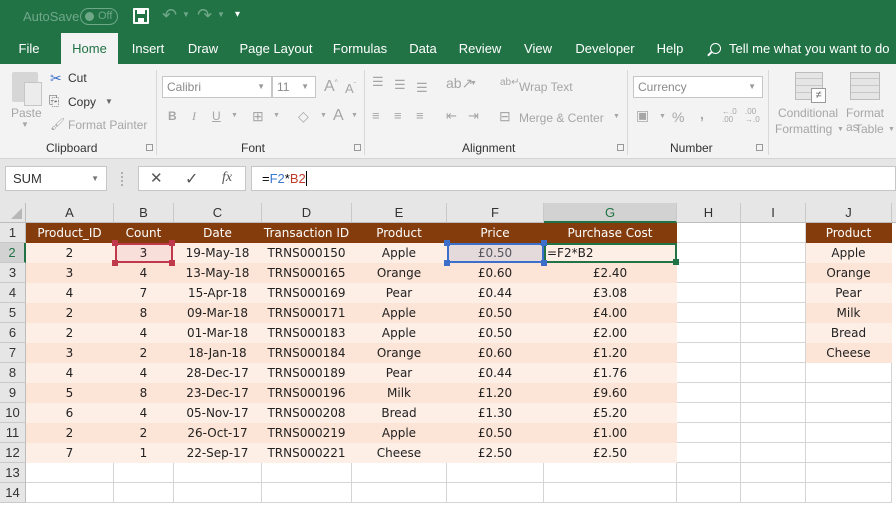  What do you see at coordinates (307, 393) in the screenshot?
I see `table-cell: TRNS000196` at bounding box center [307, 393].